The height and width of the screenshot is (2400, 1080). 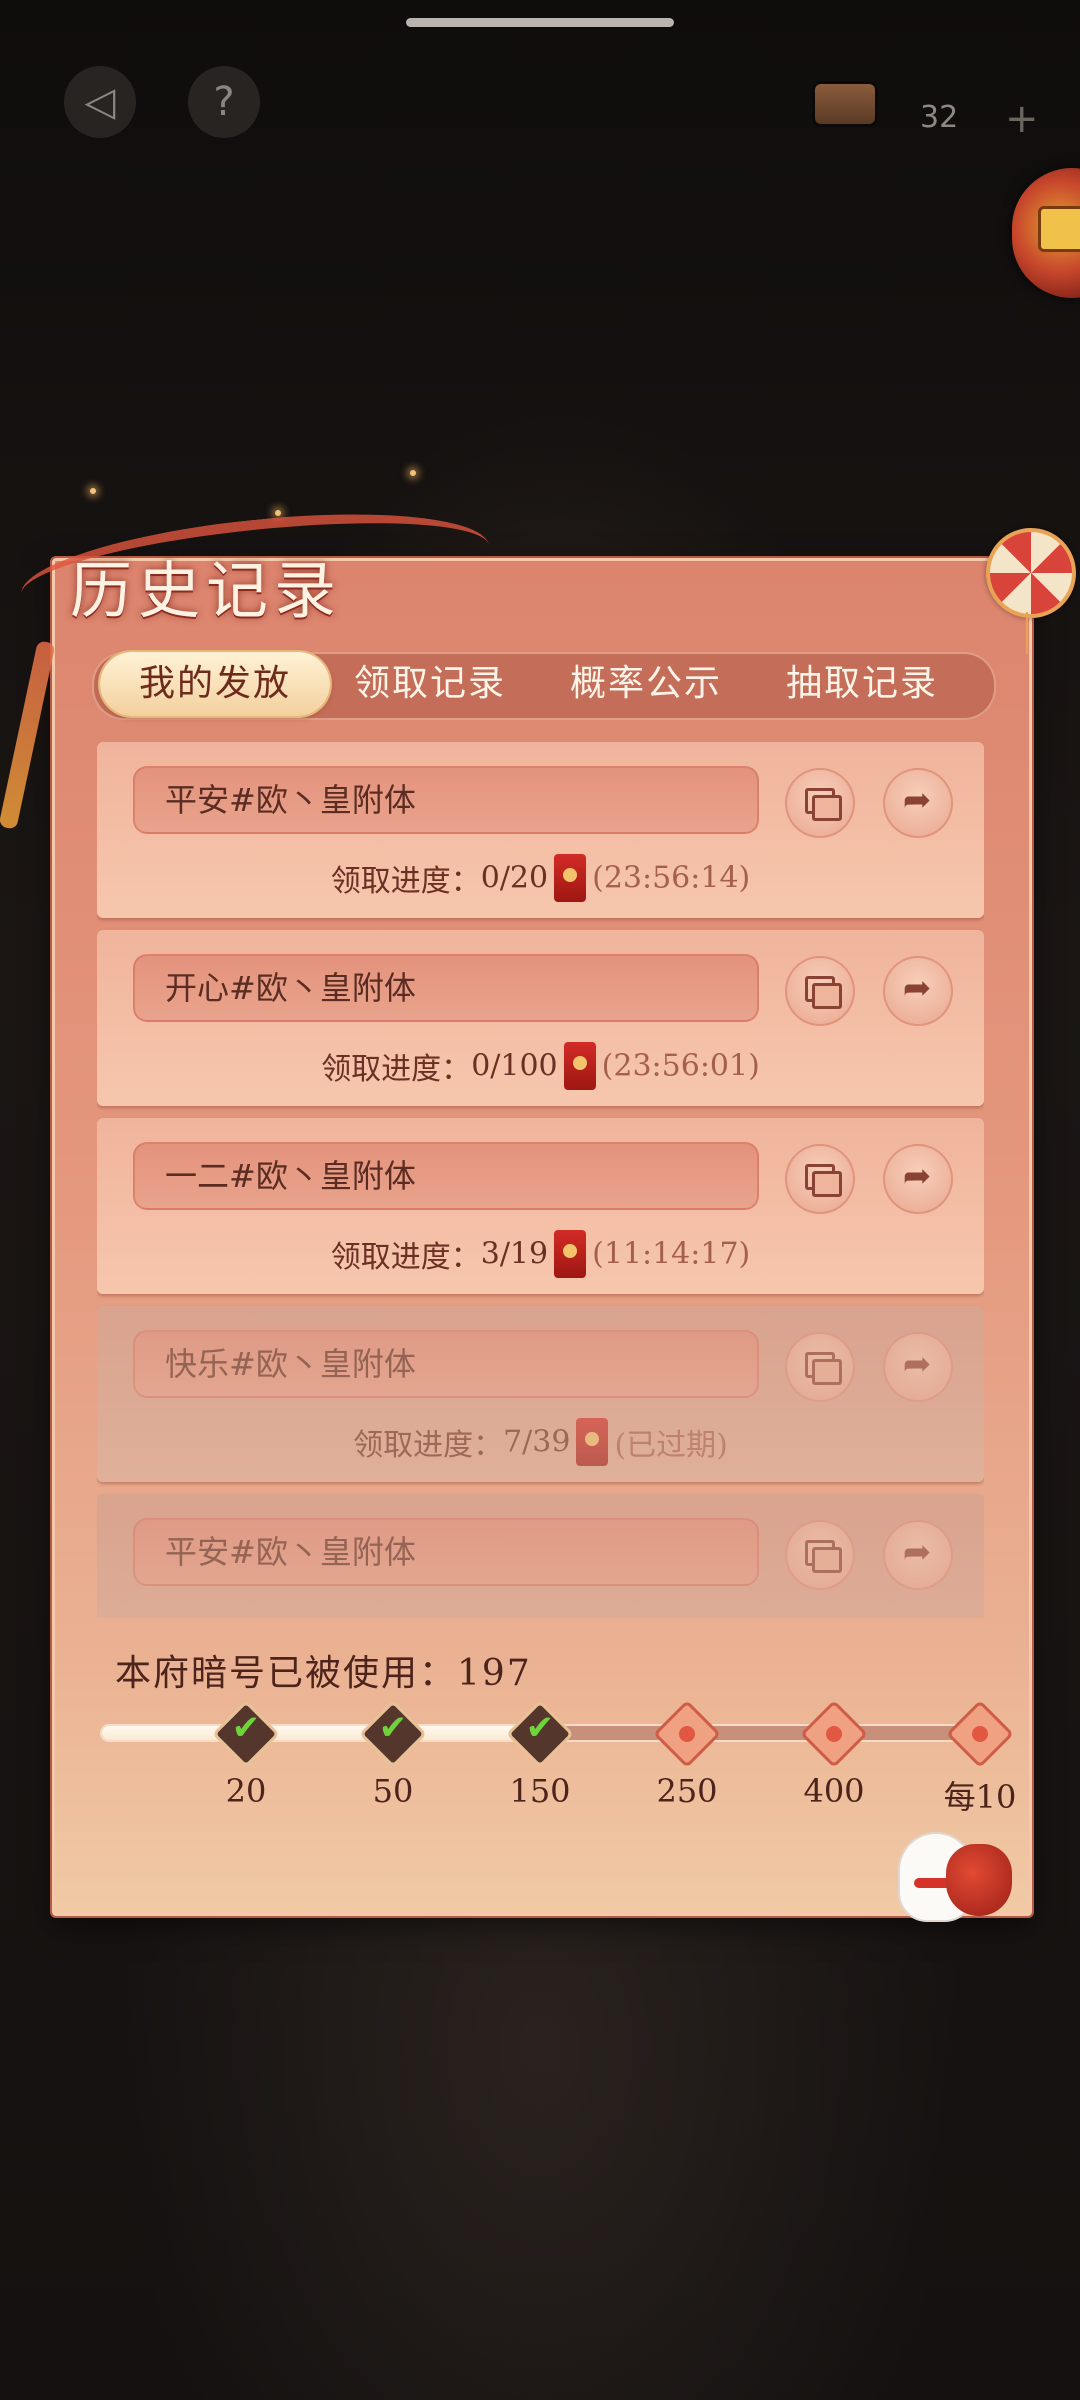 What do you see at coordinates (494, 1673) in the screenshot?
I see `usage-count: 197` at bounding box center [494, 1673].